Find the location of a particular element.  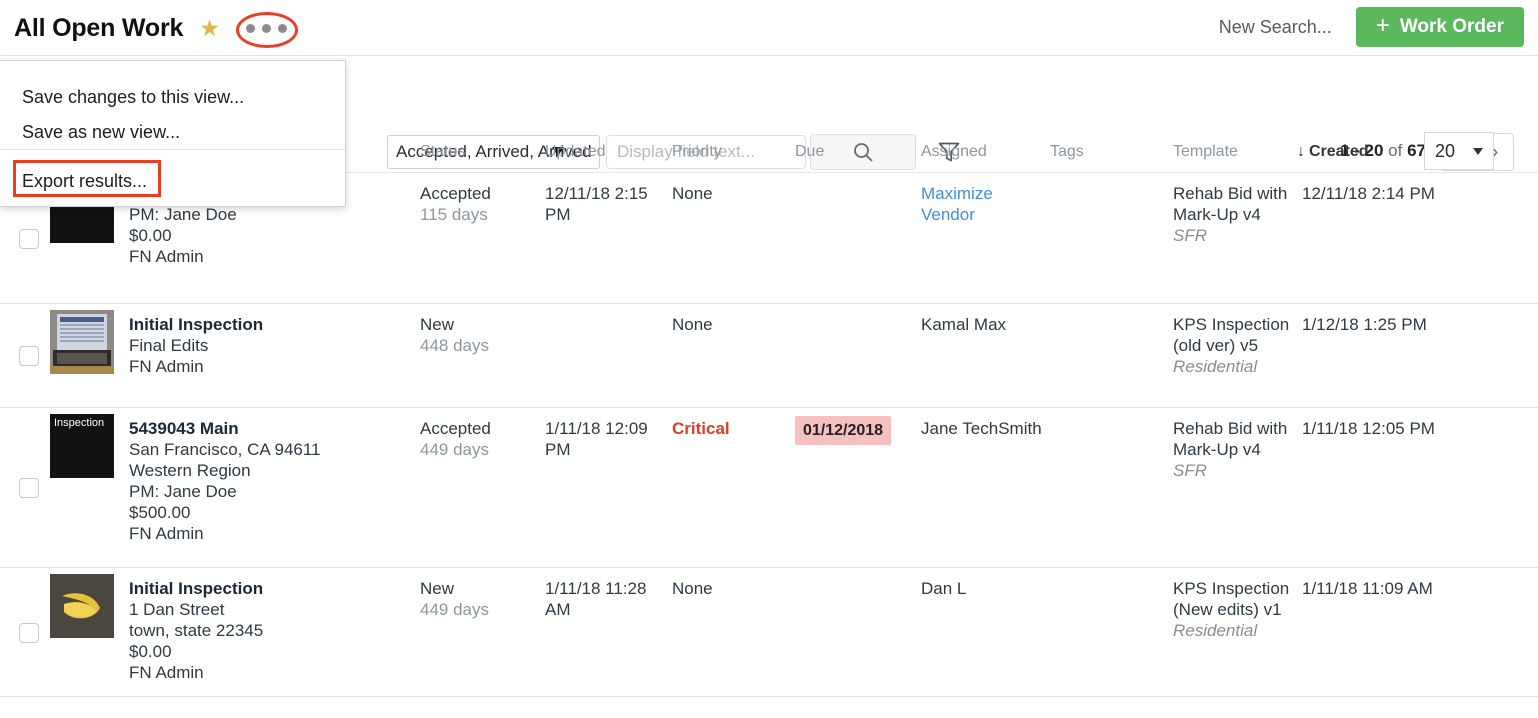

menu-divider is located at coordinates (173, 149).